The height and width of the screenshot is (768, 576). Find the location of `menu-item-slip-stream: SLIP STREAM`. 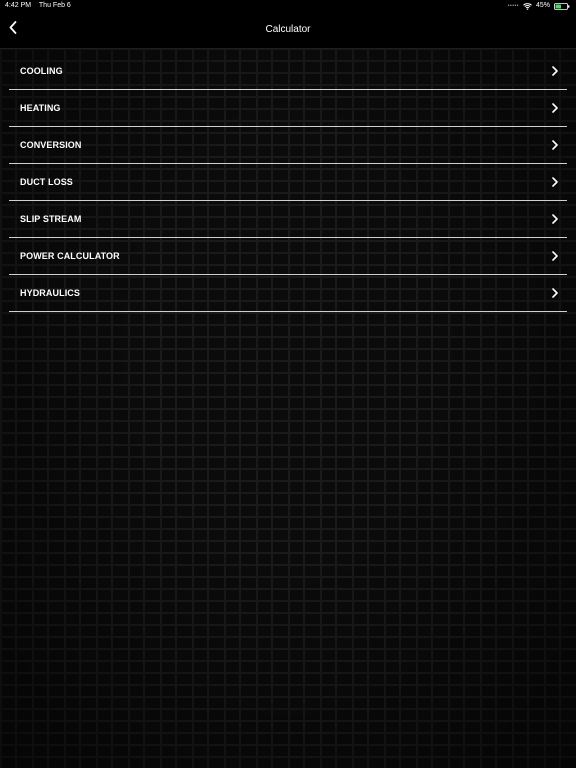

menu-item-slip-stream: SLIP STREAM is located at coordinates (288, 219).